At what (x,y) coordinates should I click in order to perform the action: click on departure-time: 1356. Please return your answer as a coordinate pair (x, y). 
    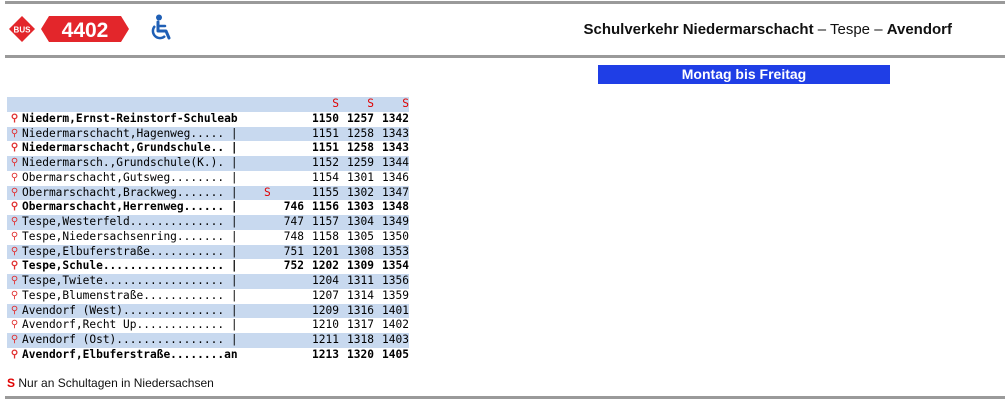
    Looking at the image, I should click on (394, 281).